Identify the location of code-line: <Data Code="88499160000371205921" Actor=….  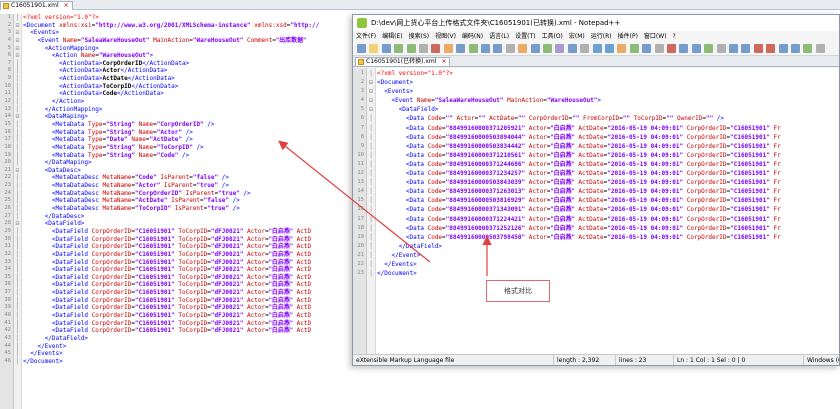
(608, 128).